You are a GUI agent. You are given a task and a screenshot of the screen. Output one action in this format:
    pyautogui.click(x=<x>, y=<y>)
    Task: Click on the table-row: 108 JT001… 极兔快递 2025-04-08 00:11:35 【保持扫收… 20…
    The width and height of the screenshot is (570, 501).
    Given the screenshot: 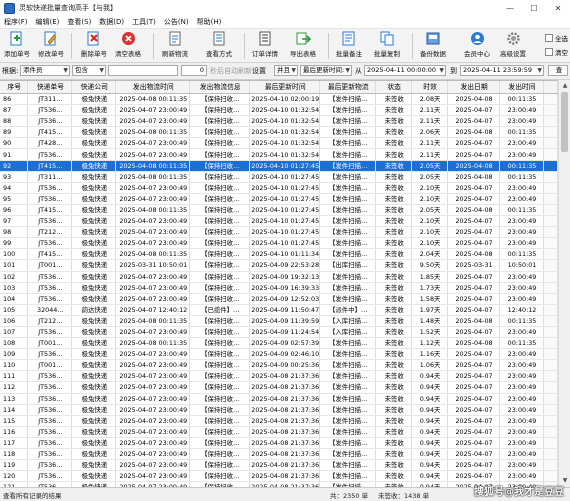 What is the action you would take?
    pyautogui.click(x=279, y=343)
    